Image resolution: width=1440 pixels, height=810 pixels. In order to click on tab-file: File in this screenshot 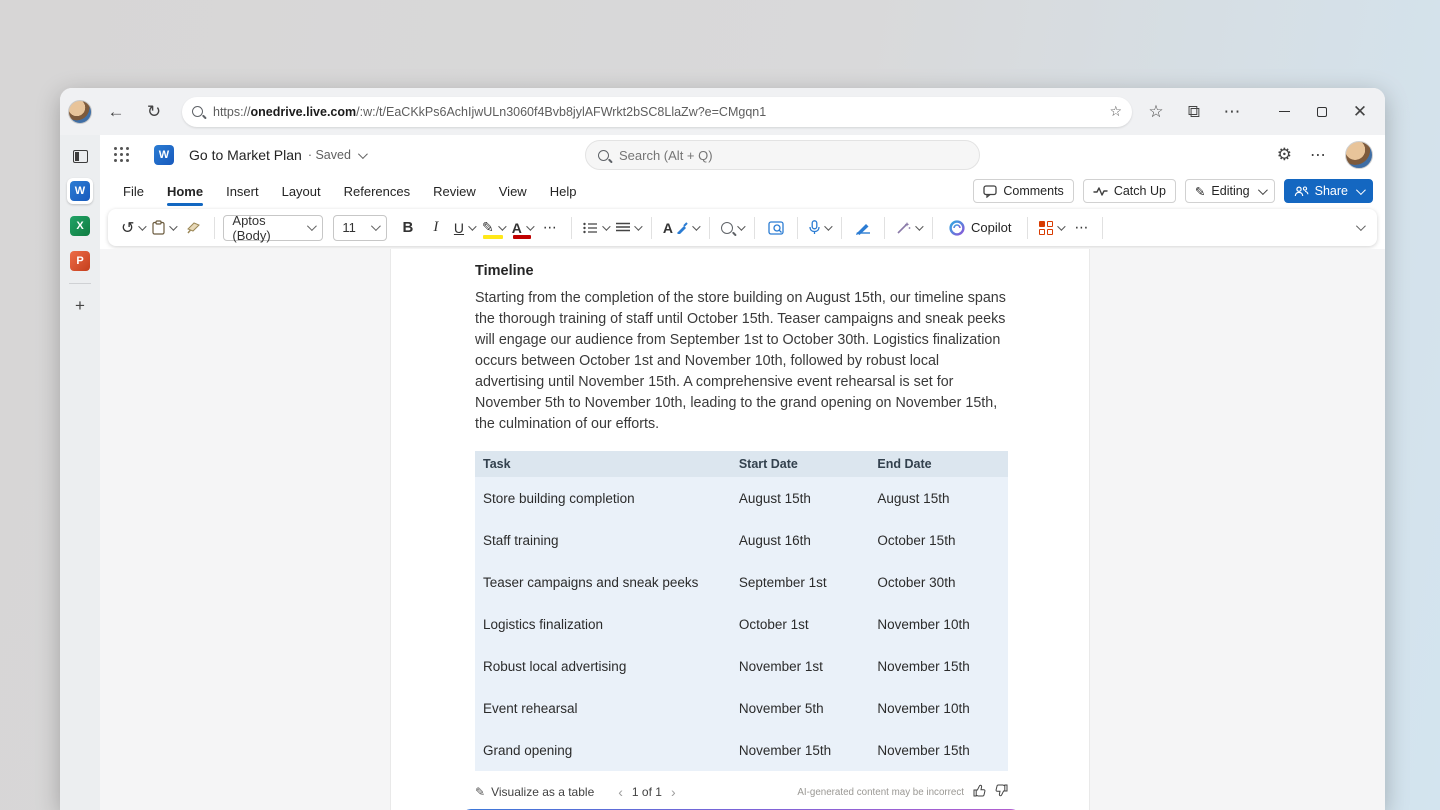, I will do `click(133, 191)`.